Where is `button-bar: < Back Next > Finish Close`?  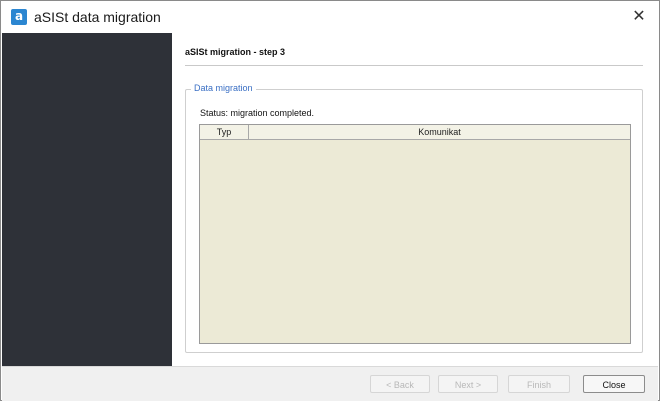 button-bar: < Back Next > Finish Close is located at coordinates (330, 383).